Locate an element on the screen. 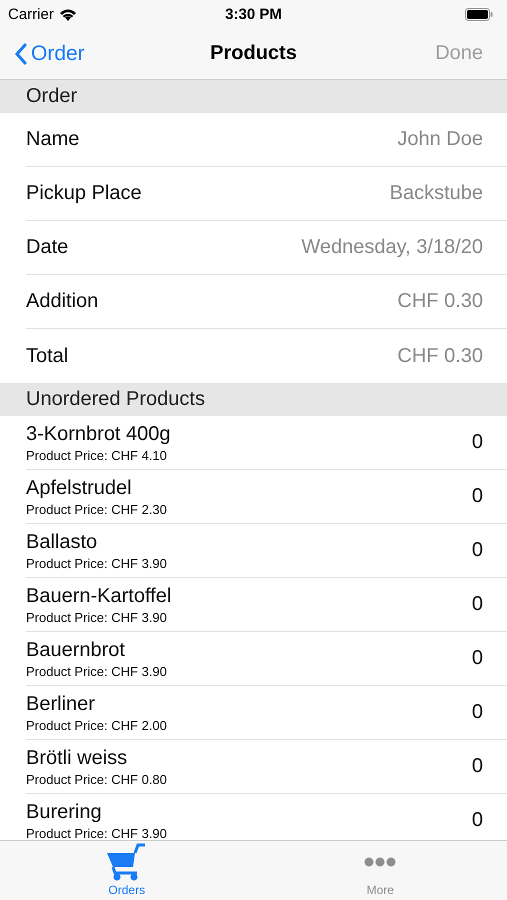 The height and width of the screenshot is (900, 507). field-label: Total is located at coordinates (47, 356).